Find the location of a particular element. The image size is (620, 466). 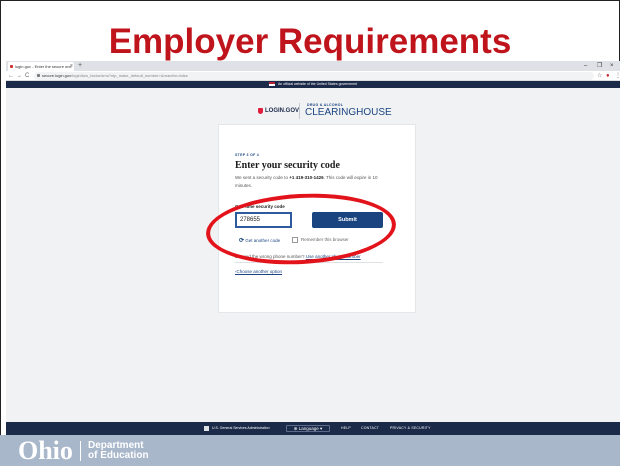

step-indicator: STEP 3 OF 4 is located at coordinates (247, 155).